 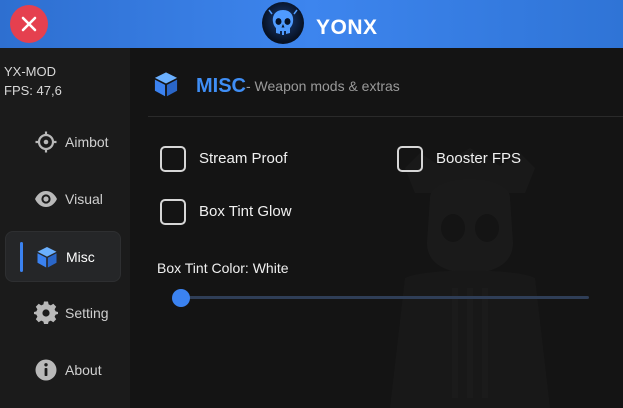 I want to click on booster-fps-label: Booster FPS, so click(x=479, y=158).